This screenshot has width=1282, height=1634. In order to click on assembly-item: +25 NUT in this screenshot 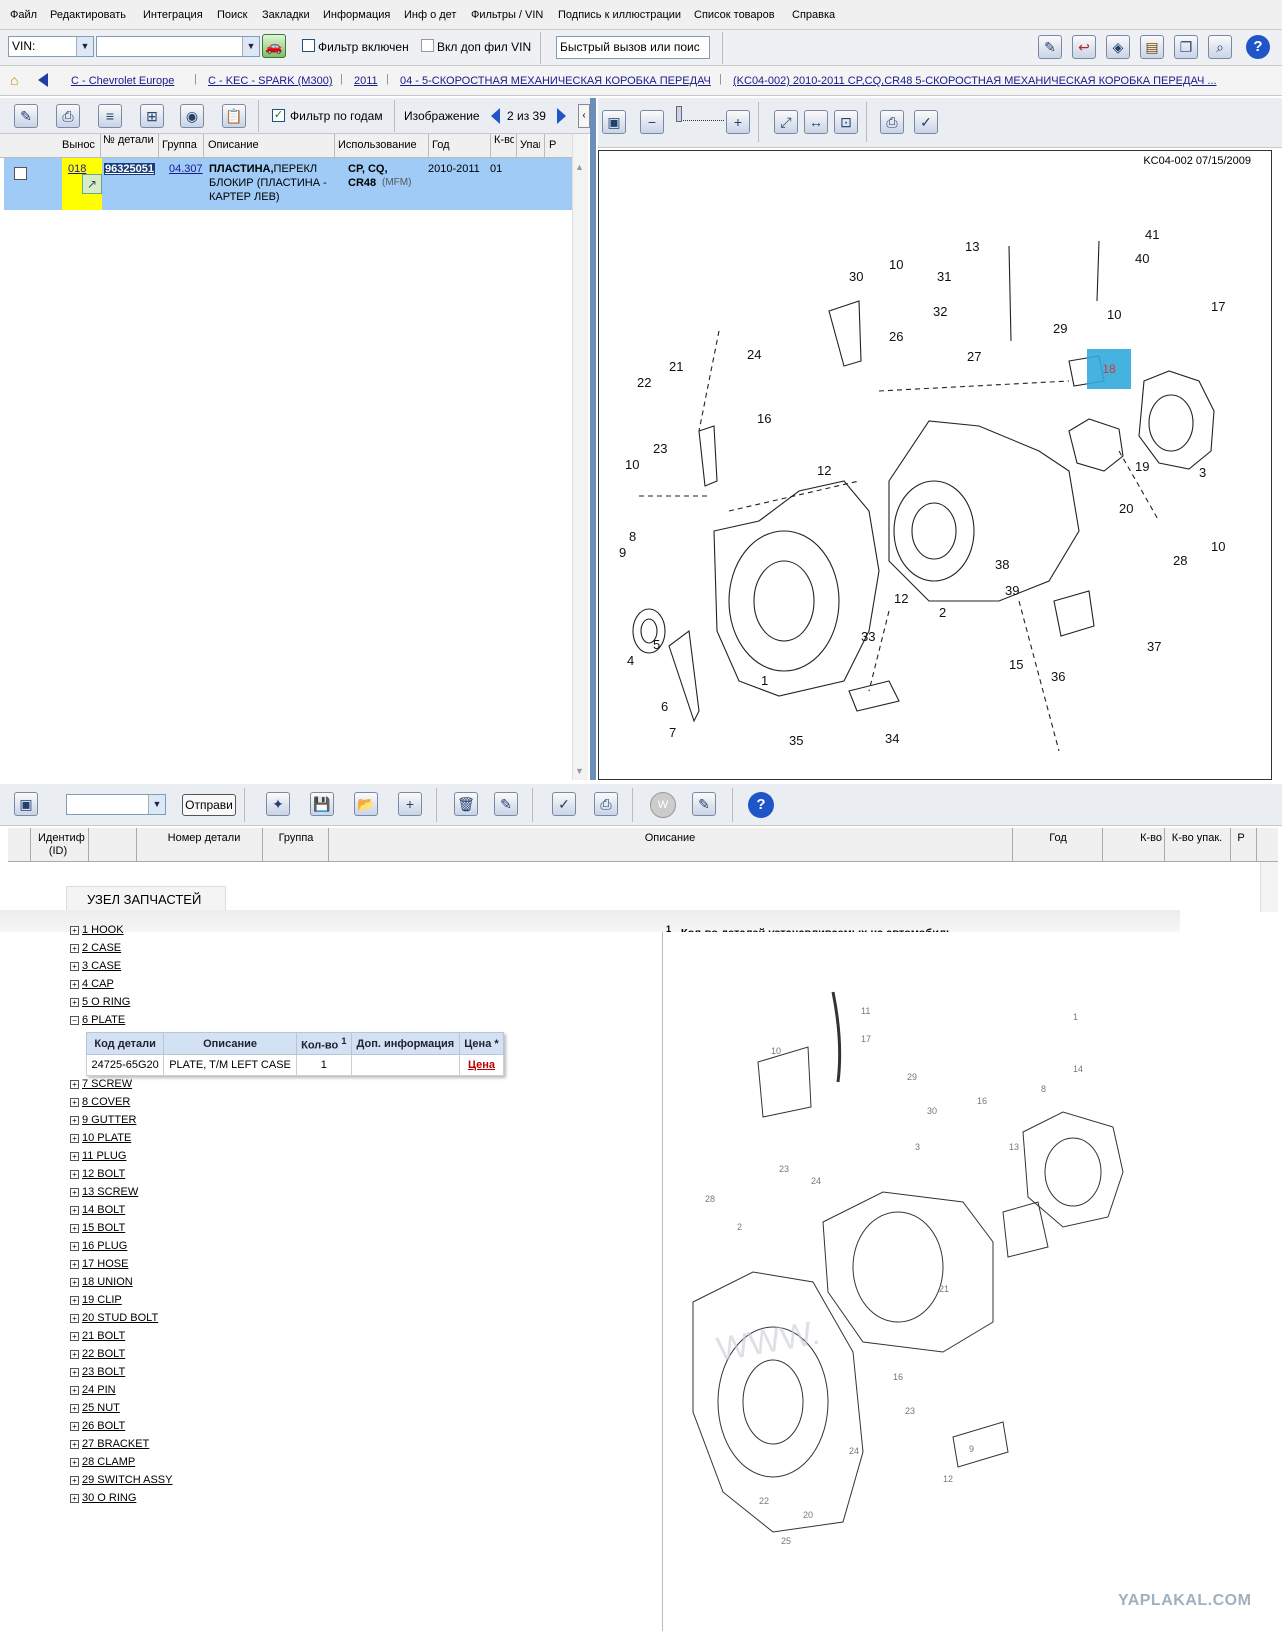, I will do `click(95, 1410)`.